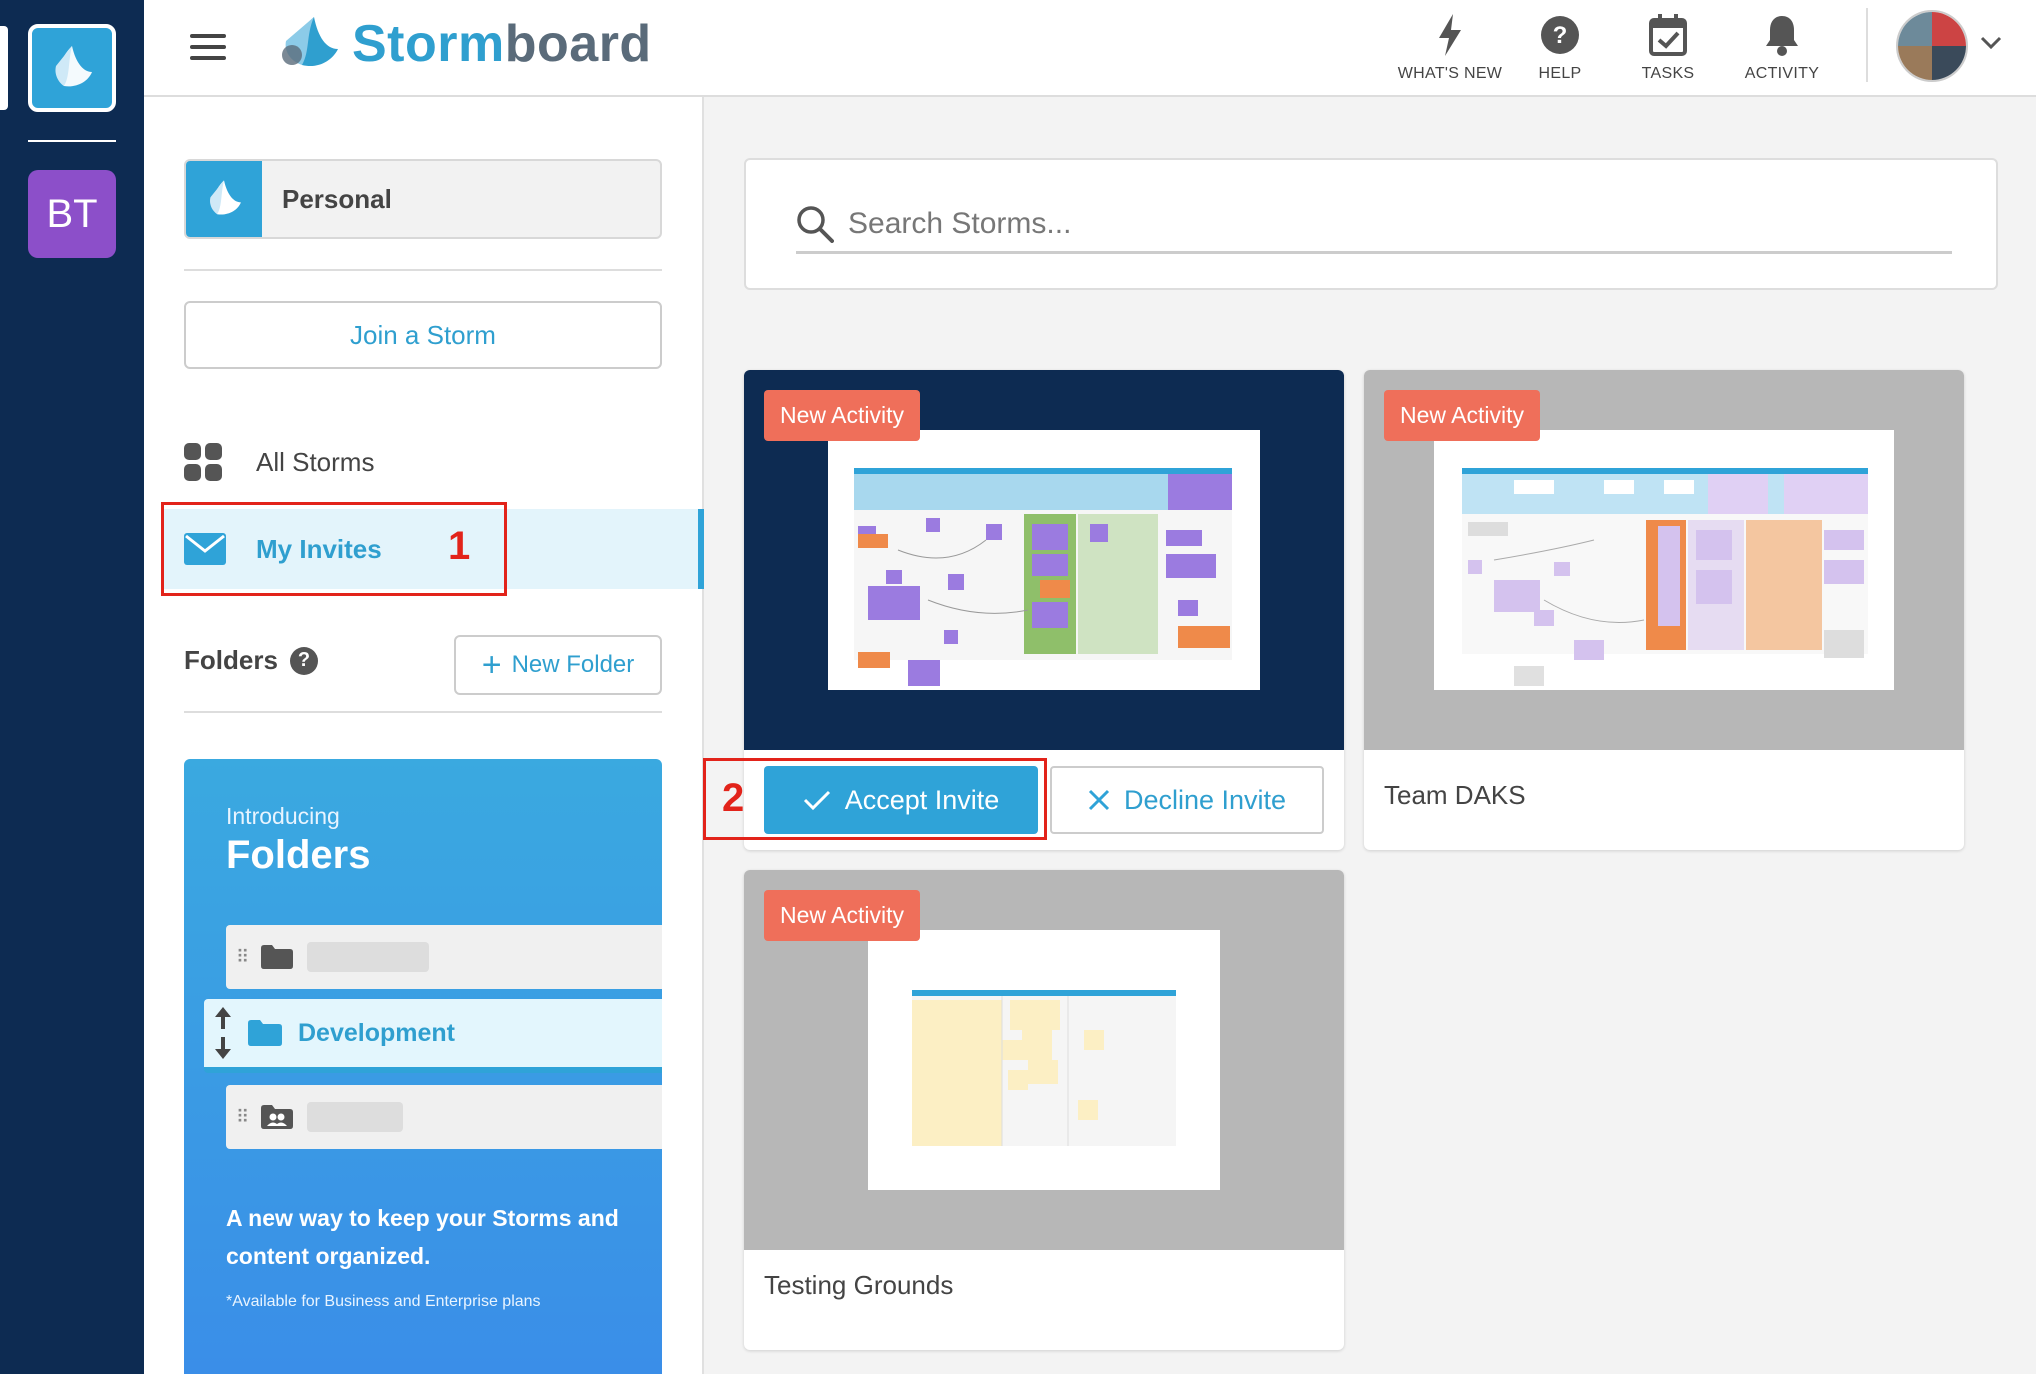 This screenshot has height=1374, width=2036. I want to click on annotation-number-2: 2, so click(733, 798).